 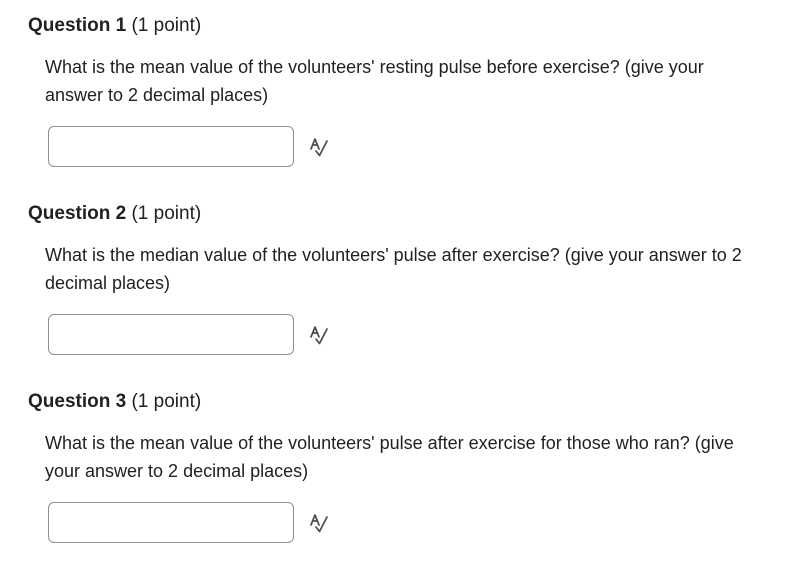 What do you see at coordinates (77, 25) in the screenshot?
I see `question-title: Question 1` at bounding box center [77, 25].